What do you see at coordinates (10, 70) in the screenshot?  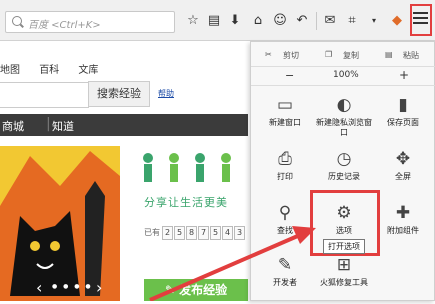 I see `link-map: 地图` at bounding box center [10, 70].